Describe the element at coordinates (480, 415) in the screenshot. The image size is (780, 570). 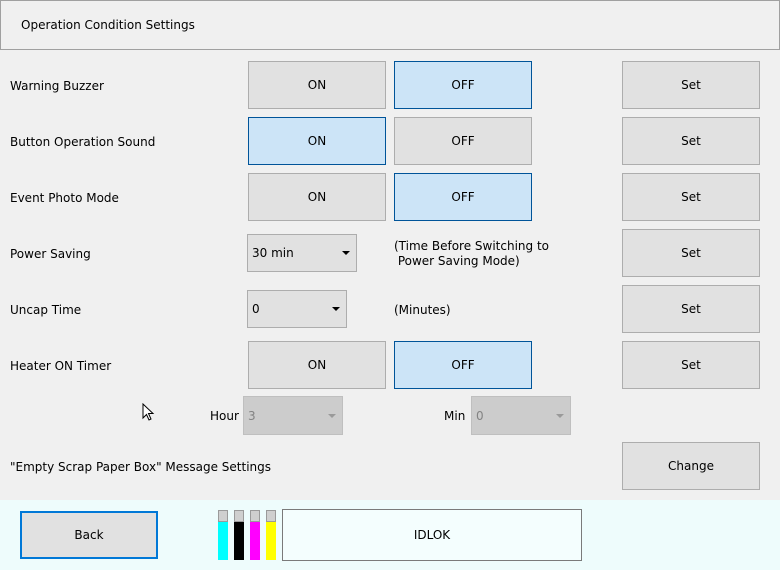
I see `min-value: 0` at that location.